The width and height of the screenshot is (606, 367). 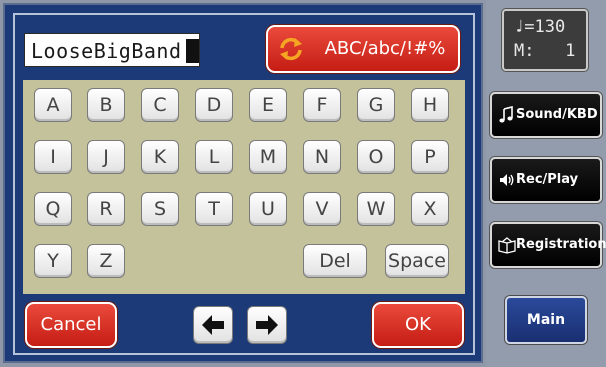 I want to click on key-m: M, so click(x=268, y=157).